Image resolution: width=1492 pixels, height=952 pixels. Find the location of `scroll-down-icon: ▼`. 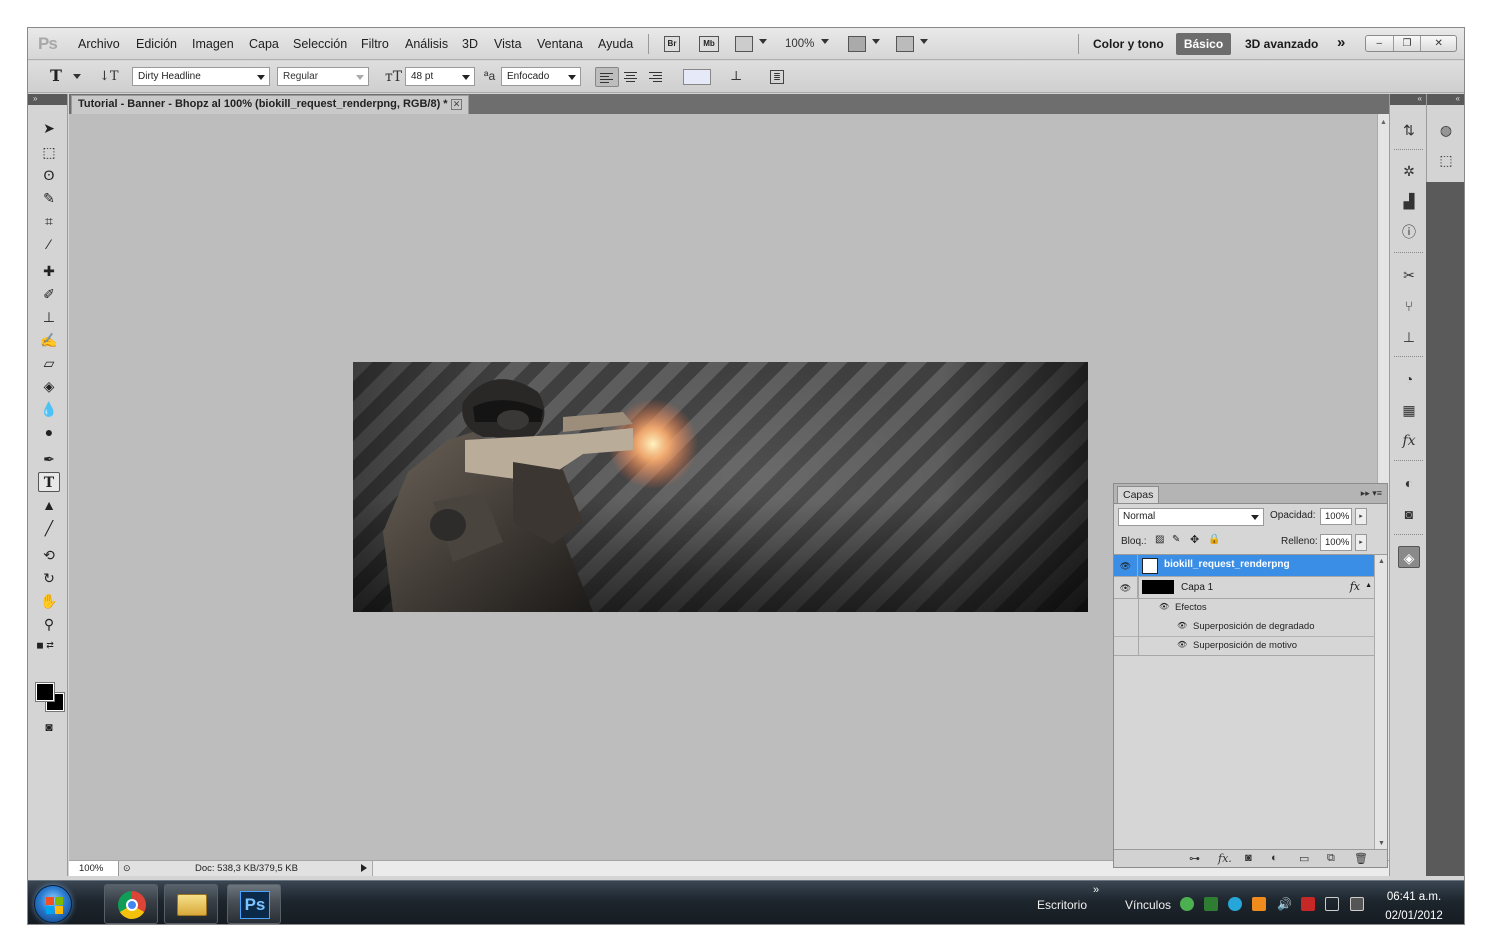

scroll-down-icon: ▼ is located at coordinates (1381, 843).